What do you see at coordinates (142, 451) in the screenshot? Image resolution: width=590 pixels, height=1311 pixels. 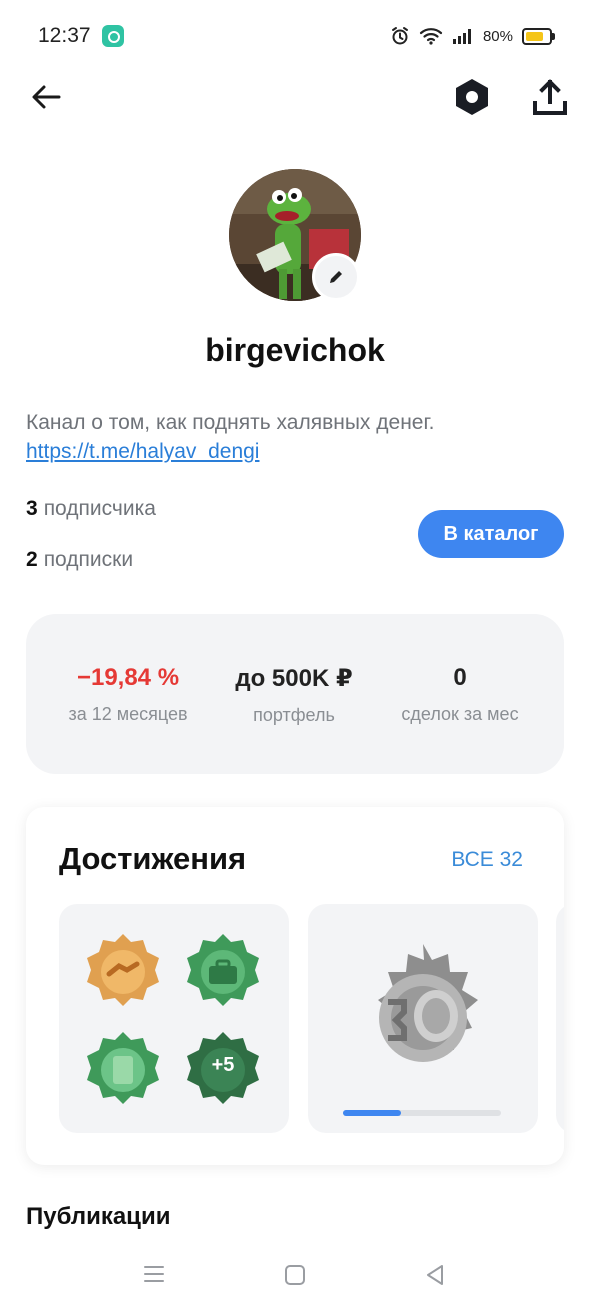 I see `bio-link: https://t.me/halyav_dengi` at bounding box center [142, 451].